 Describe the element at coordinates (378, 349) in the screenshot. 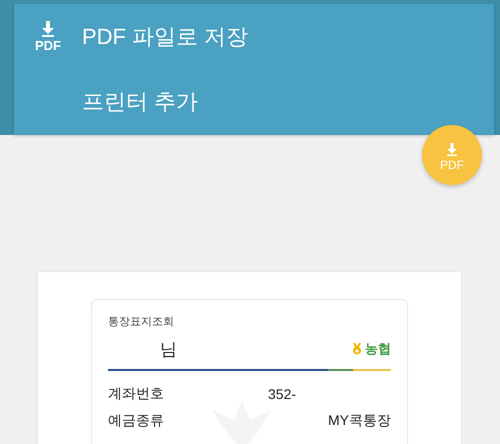

I see `bank-name: 농협` at that location.